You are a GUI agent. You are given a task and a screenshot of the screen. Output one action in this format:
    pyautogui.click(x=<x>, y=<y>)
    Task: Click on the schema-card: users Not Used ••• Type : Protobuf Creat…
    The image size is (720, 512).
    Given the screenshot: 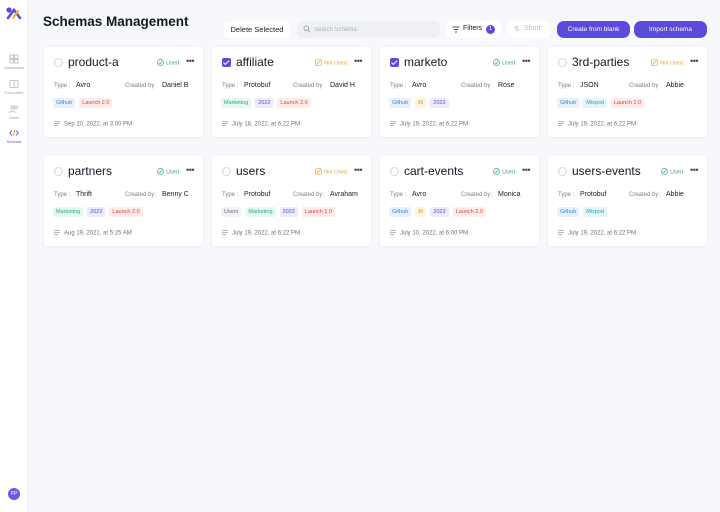 What is the action you would take?
    pyautogui.click(x=291, y=201)
    